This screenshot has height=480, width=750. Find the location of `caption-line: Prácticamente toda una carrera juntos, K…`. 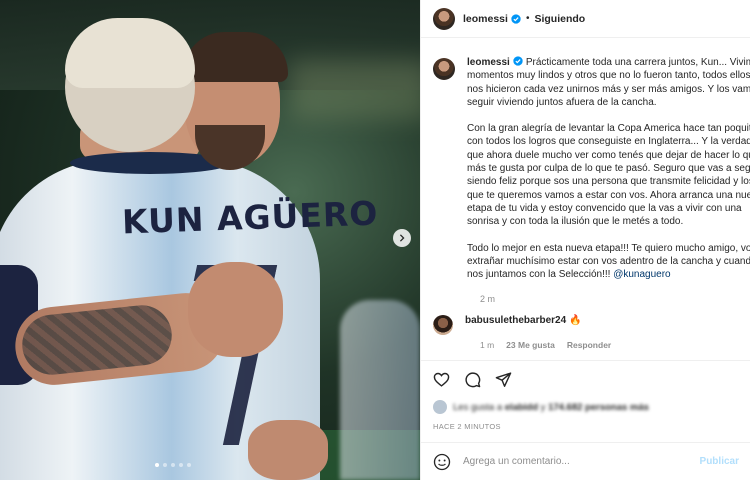

caption-line: Prácticamente toda una carrera juntos, K… is located at coordinates (637, 62).